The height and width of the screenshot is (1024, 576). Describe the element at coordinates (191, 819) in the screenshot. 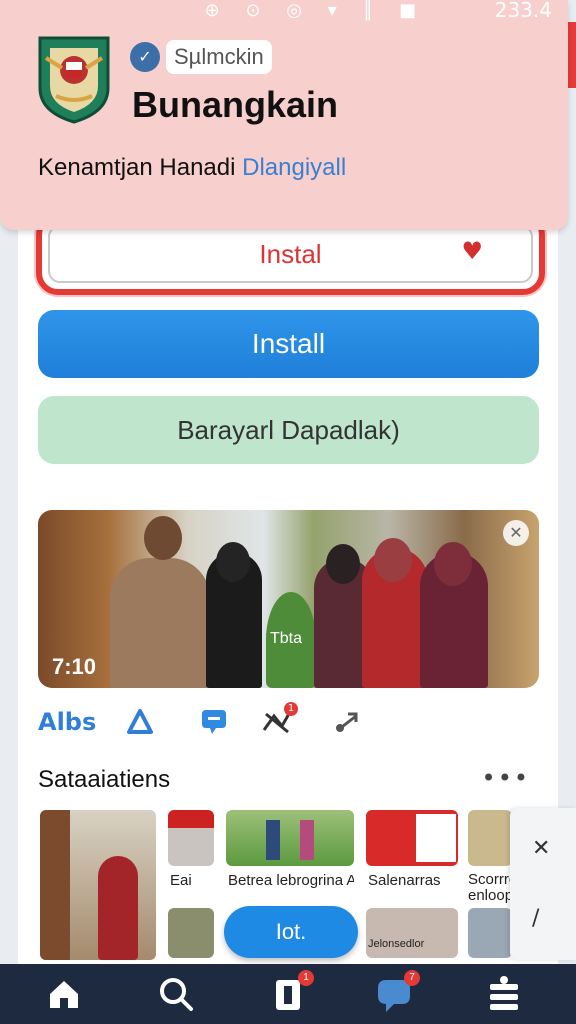

I see `thumbnail-banner` at that location.